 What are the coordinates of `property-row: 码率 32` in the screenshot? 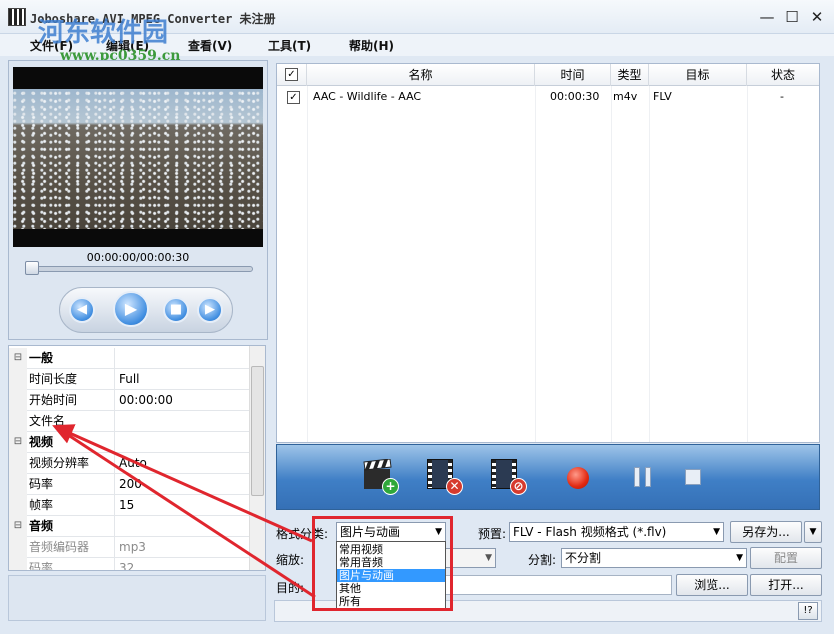 It's located at (129, 564).